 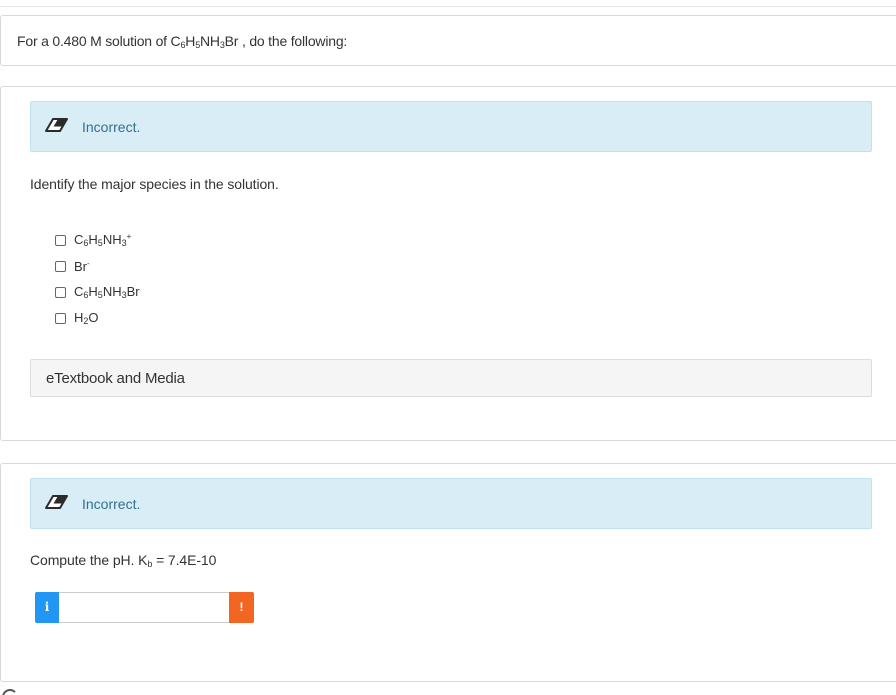 What do you see at coordinates (451, 378) in the screenshot?
I see `etextbook-media-button: eTextbook and Media` at bounding box center [451, 378].